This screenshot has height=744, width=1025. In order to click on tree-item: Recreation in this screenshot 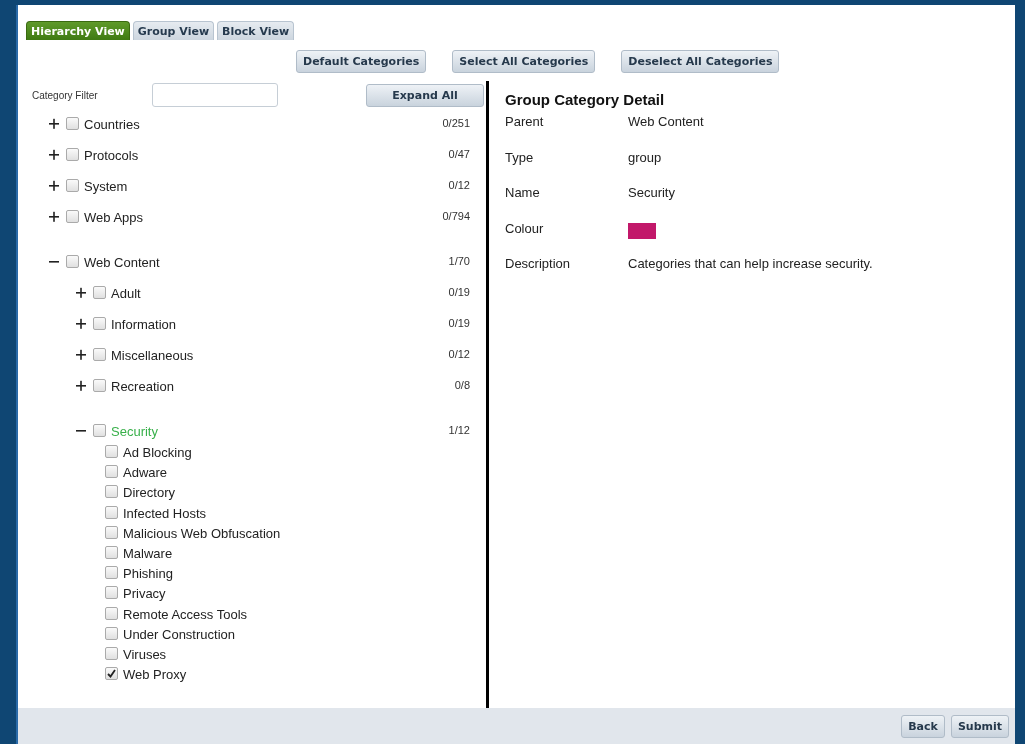, I will do `click(142, 386)`.